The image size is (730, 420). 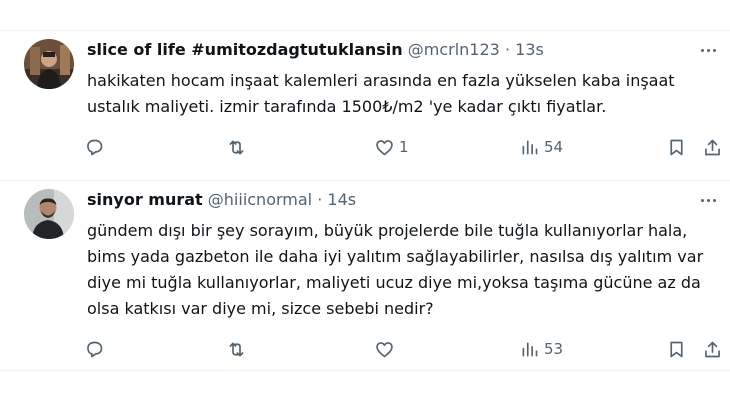 What do you see at coordinates (554, 349) in the screenshot?
I see `views-count: 53` at bounding box center [554, 349].